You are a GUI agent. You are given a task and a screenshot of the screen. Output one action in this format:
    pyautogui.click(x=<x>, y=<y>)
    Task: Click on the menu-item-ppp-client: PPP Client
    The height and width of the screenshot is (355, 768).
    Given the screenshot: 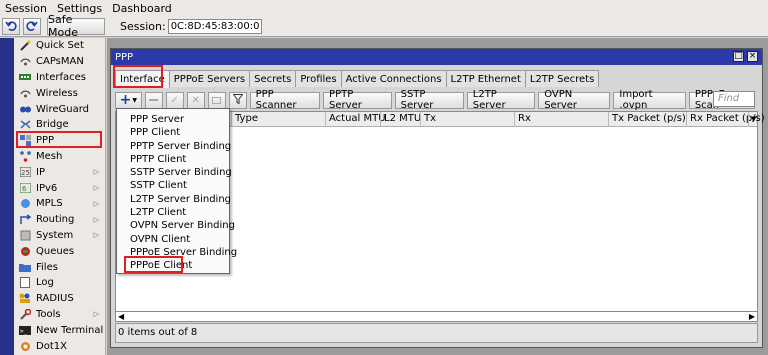 What is the action you would take?
    pyautogui.click(x=173, y=132)
    